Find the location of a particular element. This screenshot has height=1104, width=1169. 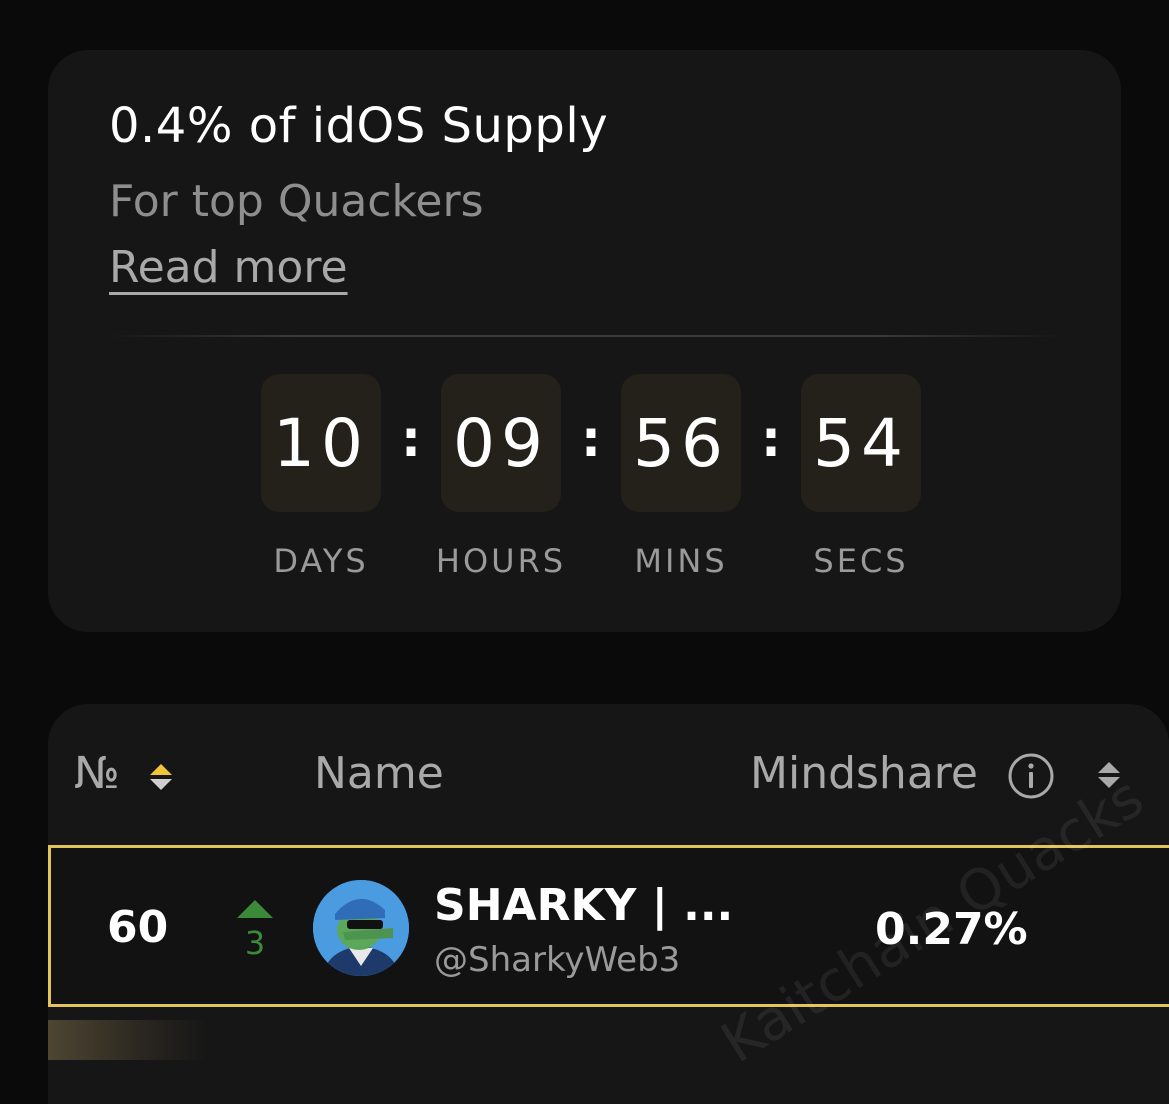

row-rank: 60 is located at coordinates (138, 927).